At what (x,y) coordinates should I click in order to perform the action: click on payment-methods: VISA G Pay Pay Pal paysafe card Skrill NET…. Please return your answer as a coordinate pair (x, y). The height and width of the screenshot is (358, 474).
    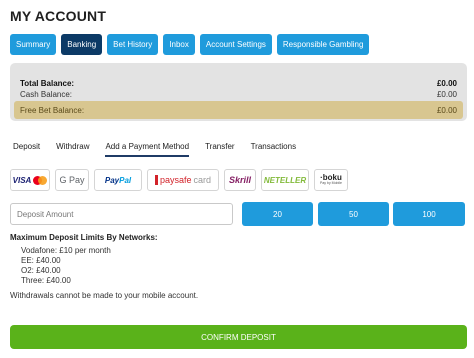
    Looking at the image, I should click on (179, 180).